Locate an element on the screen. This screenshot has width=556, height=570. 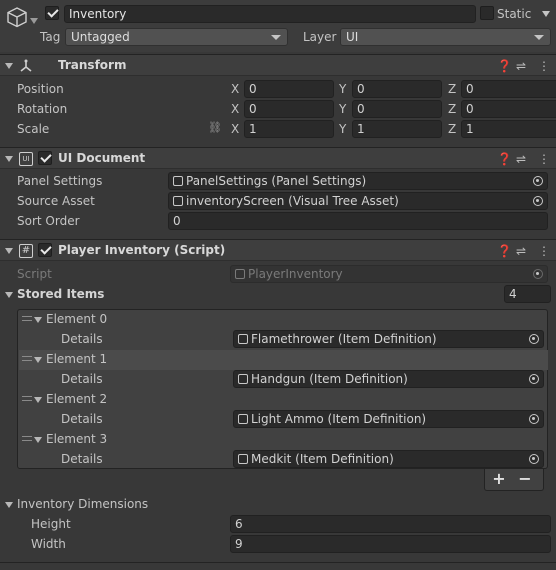
add-element-button: + is located at coordinates (499, 480).